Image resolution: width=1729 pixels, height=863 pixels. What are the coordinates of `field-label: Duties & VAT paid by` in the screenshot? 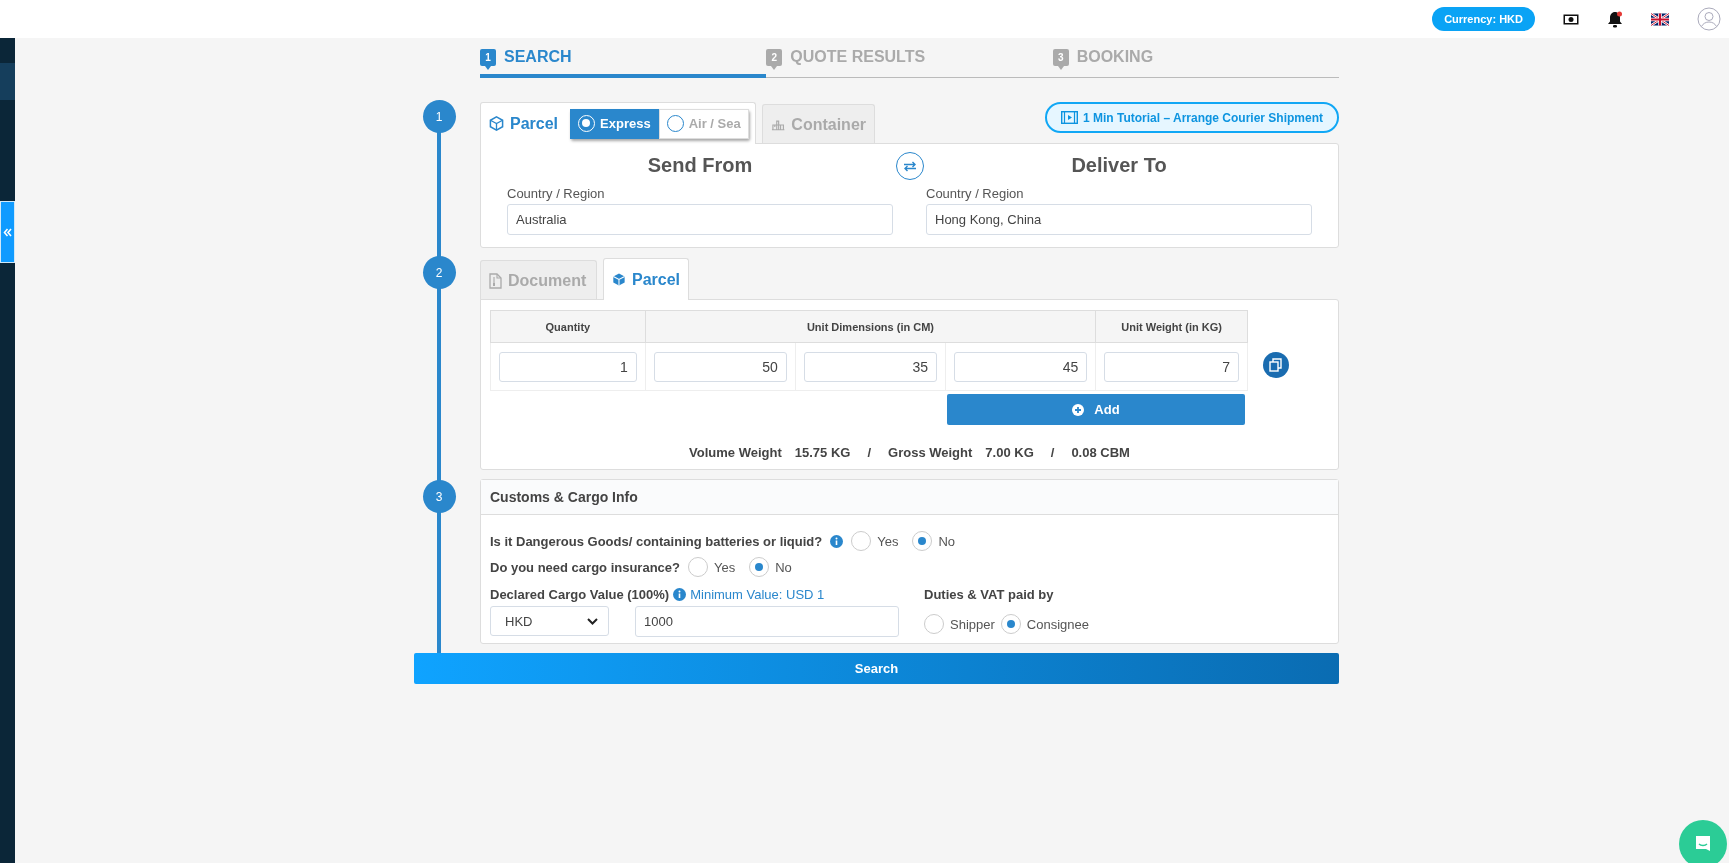 It's located at (989, 594).